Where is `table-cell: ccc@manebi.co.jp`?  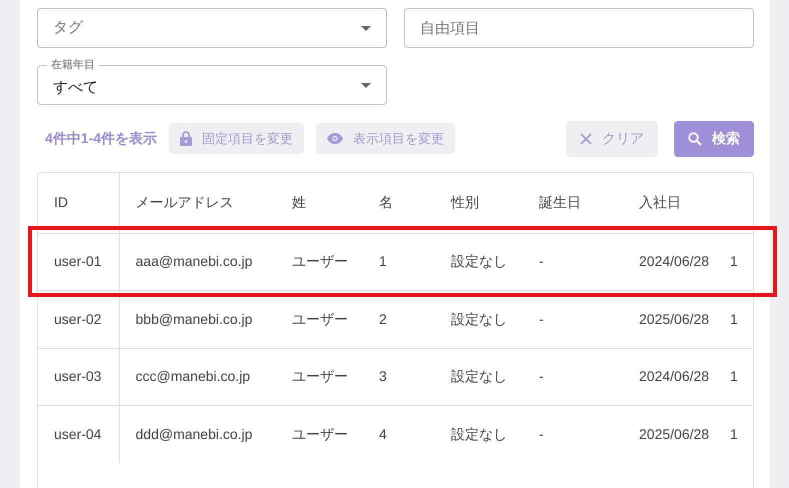
table-cell: ccc@manebi.co.jp is located at coordinates (193, 376).